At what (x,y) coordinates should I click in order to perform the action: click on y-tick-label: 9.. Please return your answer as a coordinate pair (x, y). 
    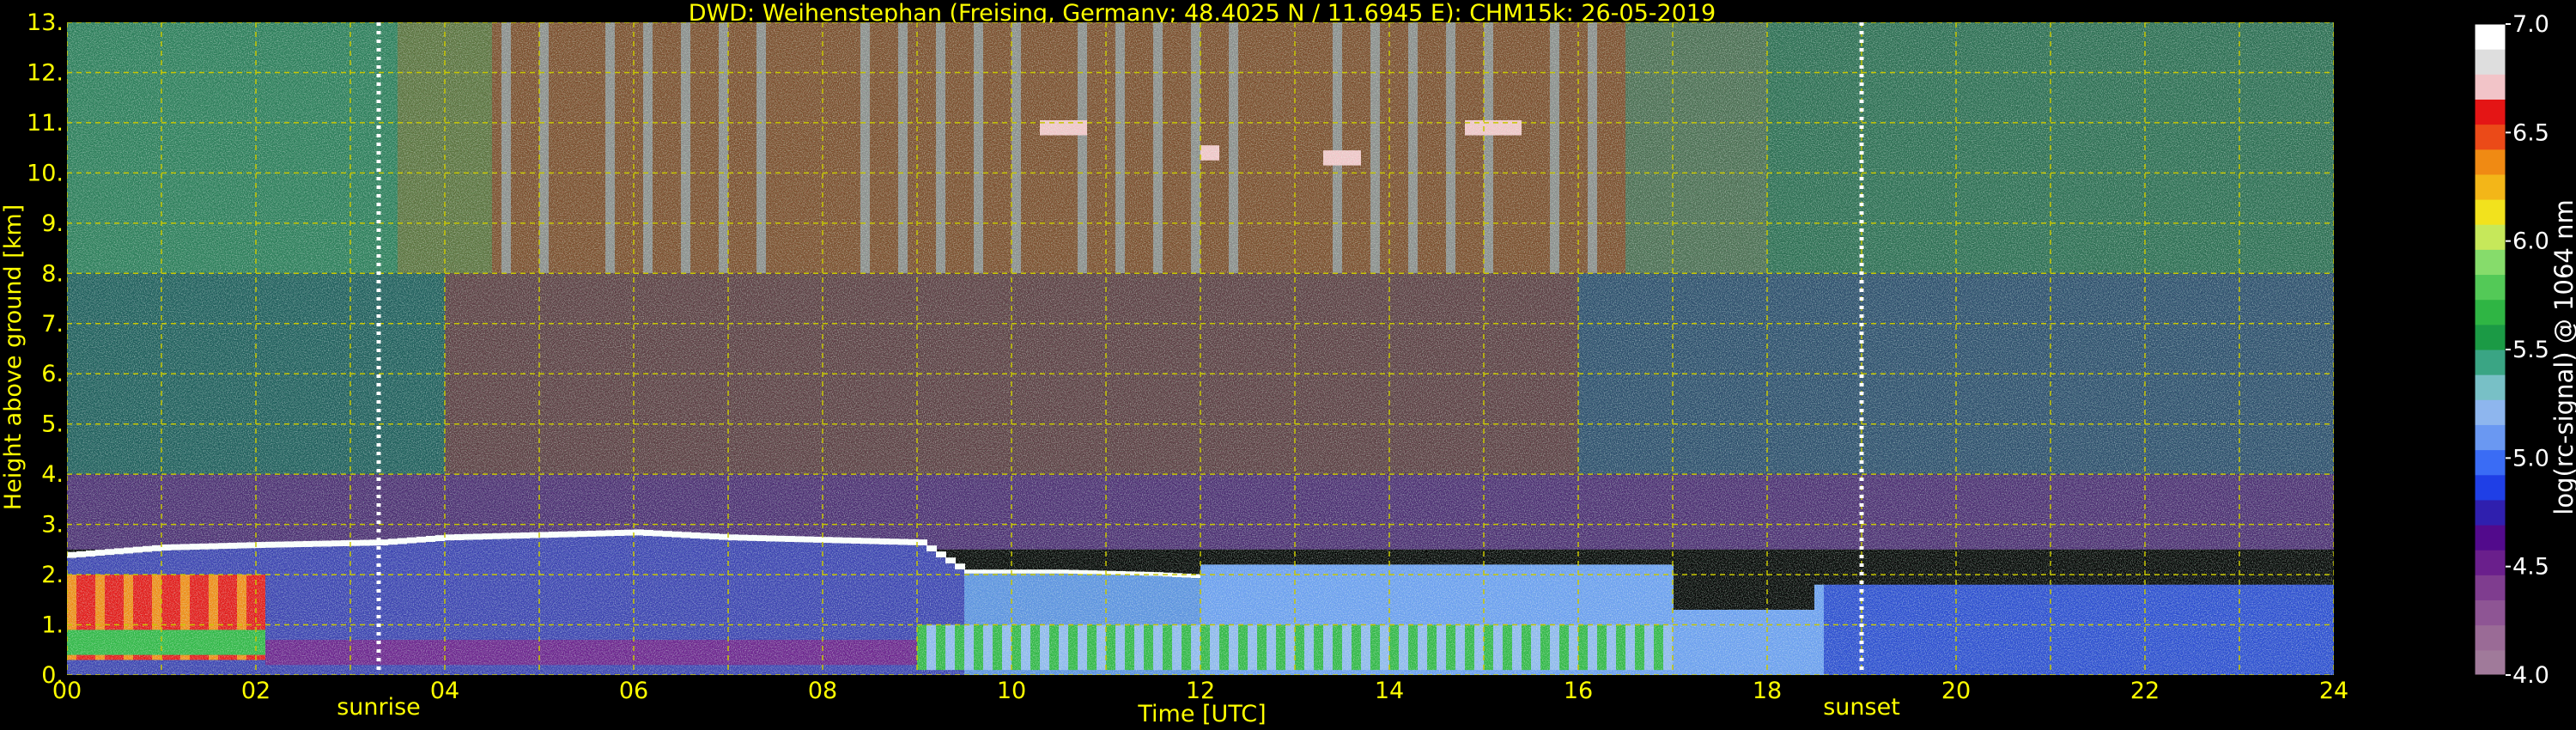
    Looking at the image, I should click on (52, 223).